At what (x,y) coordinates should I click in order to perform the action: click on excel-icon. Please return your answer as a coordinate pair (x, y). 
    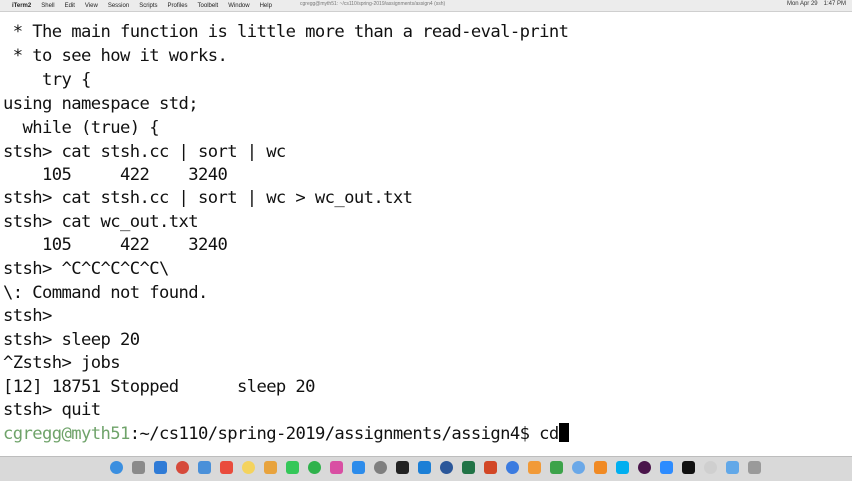
    Looking at the image, I should click on (468, 467).